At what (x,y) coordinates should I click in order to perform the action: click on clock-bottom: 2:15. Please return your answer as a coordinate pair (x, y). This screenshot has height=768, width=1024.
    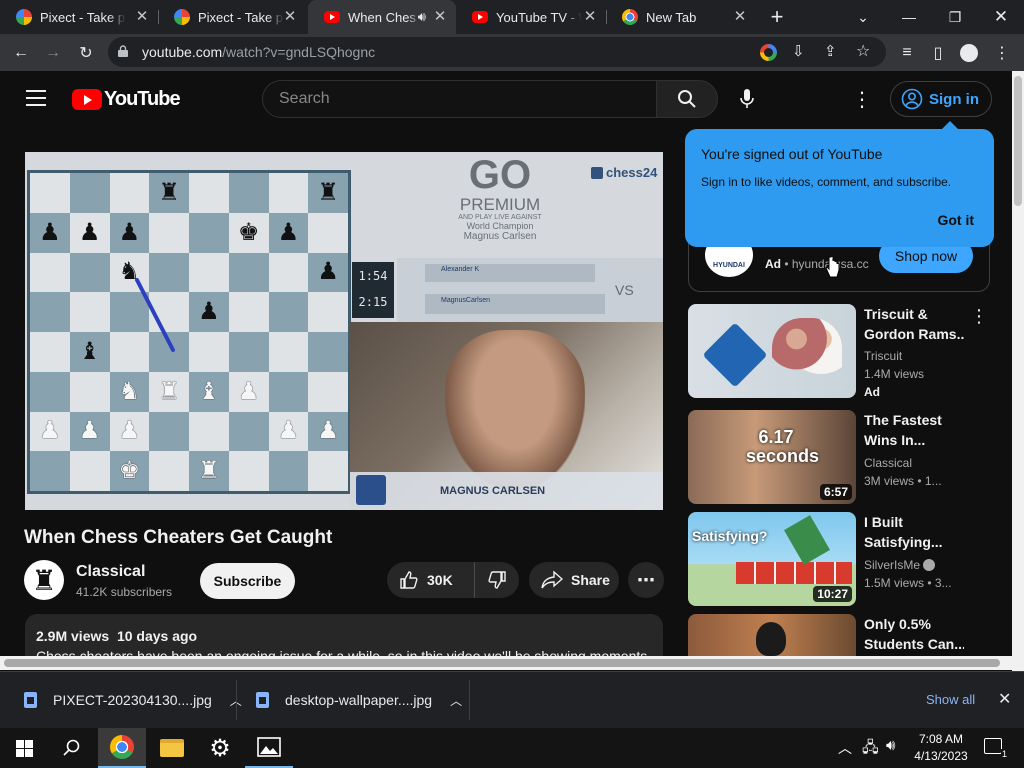
    Looking at the image, I should click on (373, 302).